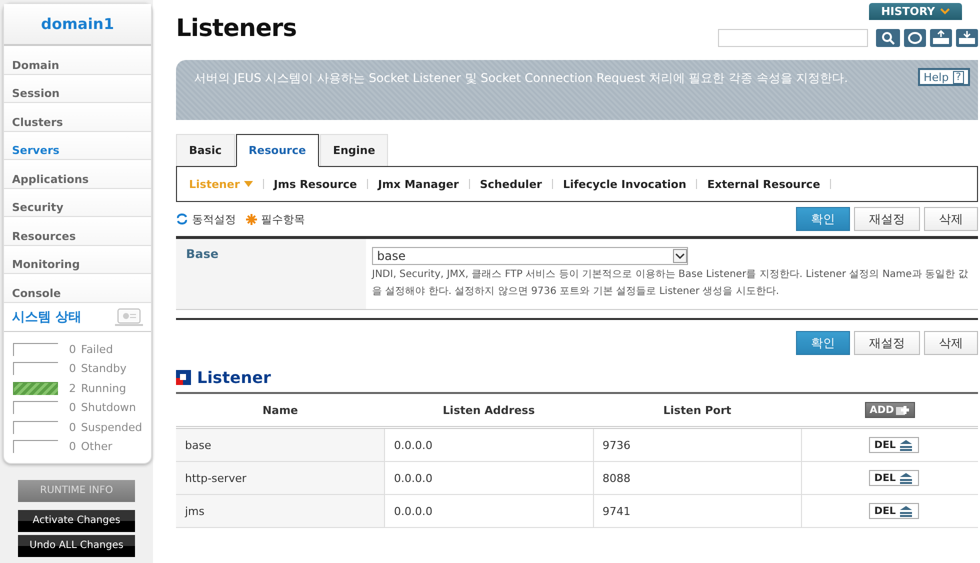 The width and height of the screenshot is (980, 563). What do you see at coordinates (77, 260) in the screenshot?
I see `nav-item: Monitoring` at bounding box center [77, 260].